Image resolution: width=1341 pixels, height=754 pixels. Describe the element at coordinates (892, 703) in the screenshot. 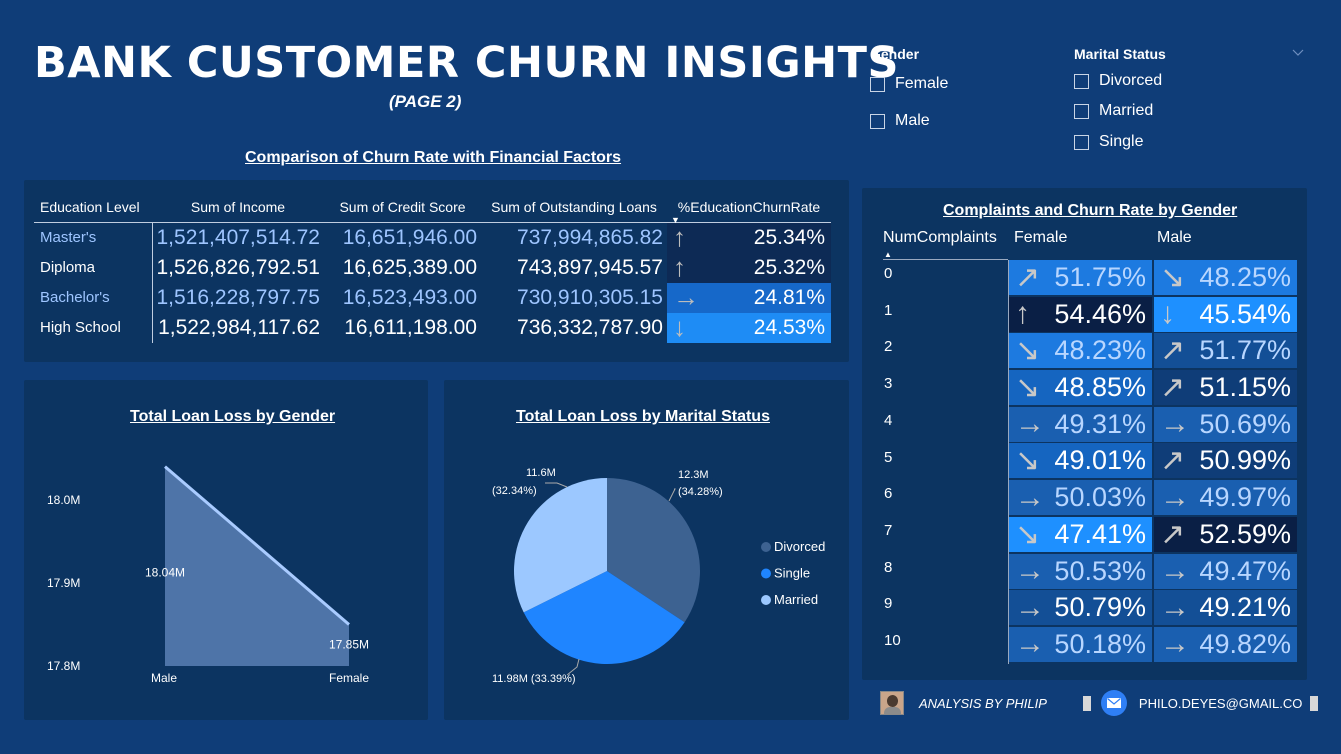

I see `avatar` at that location.